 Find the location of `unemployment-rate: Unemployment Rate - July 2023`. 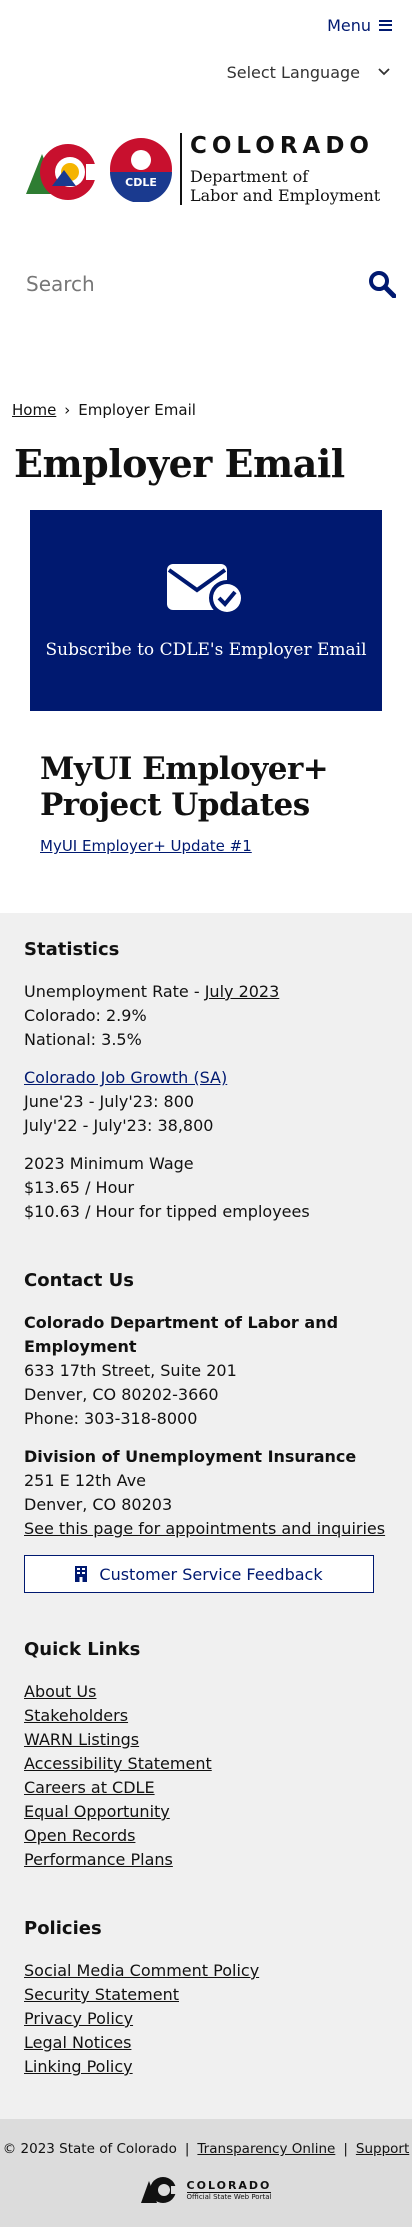

unemployment-rate: Unemployment Rate - July 2023 is located at coordinates (206, 992).